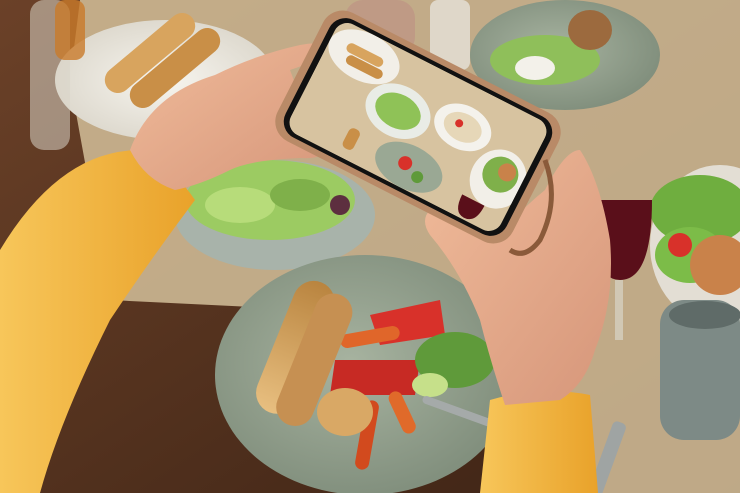 Image resolution: width=740 pixels, height=493 pixels. Describe the element at coordinates (70, 30) in the screenshot. I see `oil-bottle` at that location.